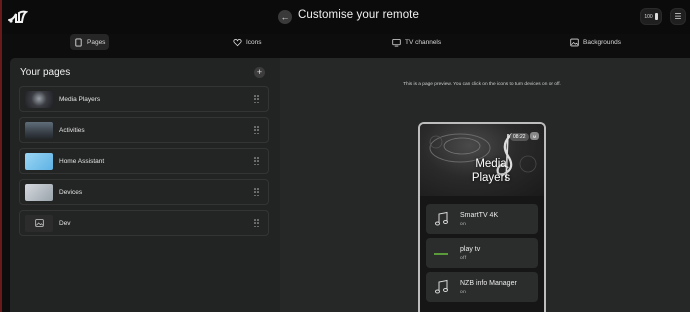 This screenshot has width=690, height=312. What do you see at coordinates (144, 161) in the screenshot?
I see `page-row-home-assistant: Home Assistant` at bounding box center [144, 161].